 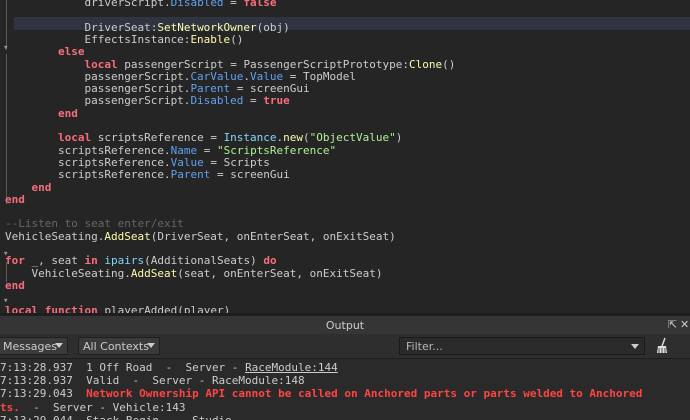 What do you see at coordinates (36, 417) in the screenshot?
I see `log-timestamp: 7:13:29.044` at bounding box center [36, 417].